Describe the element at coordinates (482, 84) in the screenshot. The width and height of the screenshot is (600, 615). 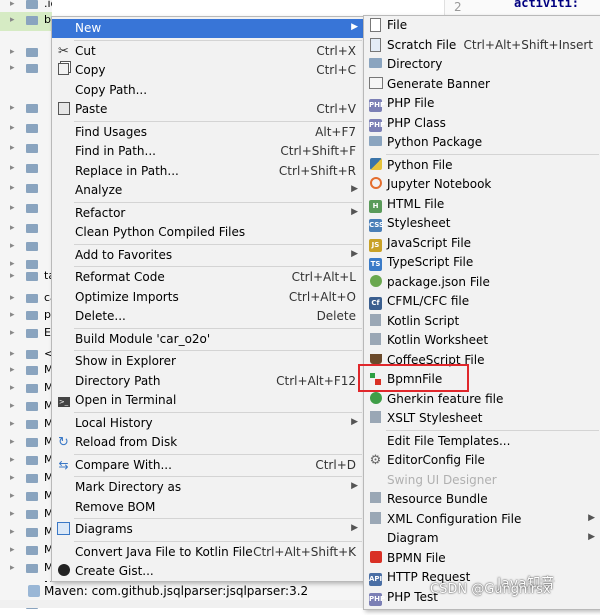
I see `menu-item-generate-banner: Generate Banner` at that location.